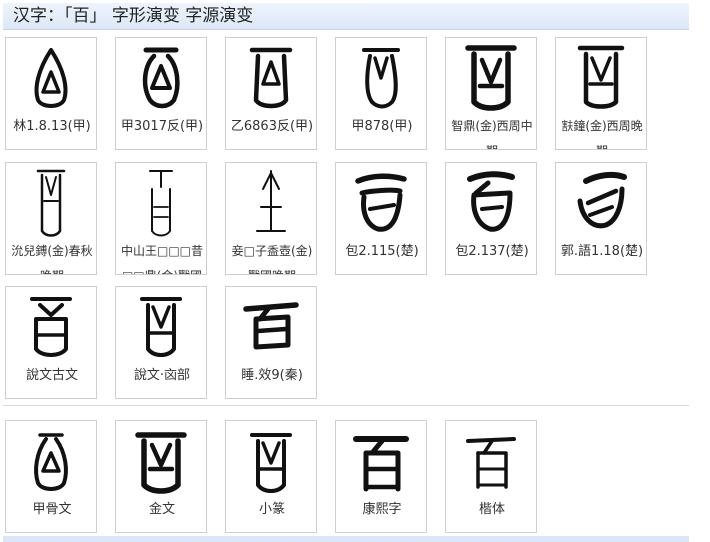 This screenshot has width=710, height=542. What do you see at coordinates (271, 327) in the screenshot?
I see `qin-slip-glyph-image` at bounding box center [271, 327].